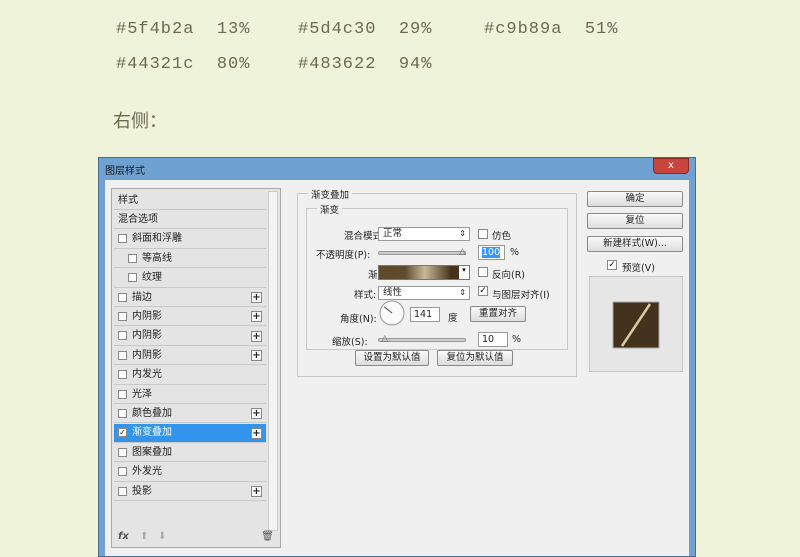 This screenshot has height=557, width=800. I want to click on color-stop-1: #5f4b2a 13%, so click(183, 29).